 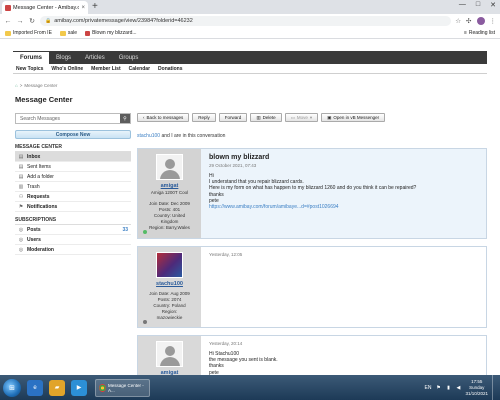 I want to click on forward-button: Forward, so click(x=233, y=117).